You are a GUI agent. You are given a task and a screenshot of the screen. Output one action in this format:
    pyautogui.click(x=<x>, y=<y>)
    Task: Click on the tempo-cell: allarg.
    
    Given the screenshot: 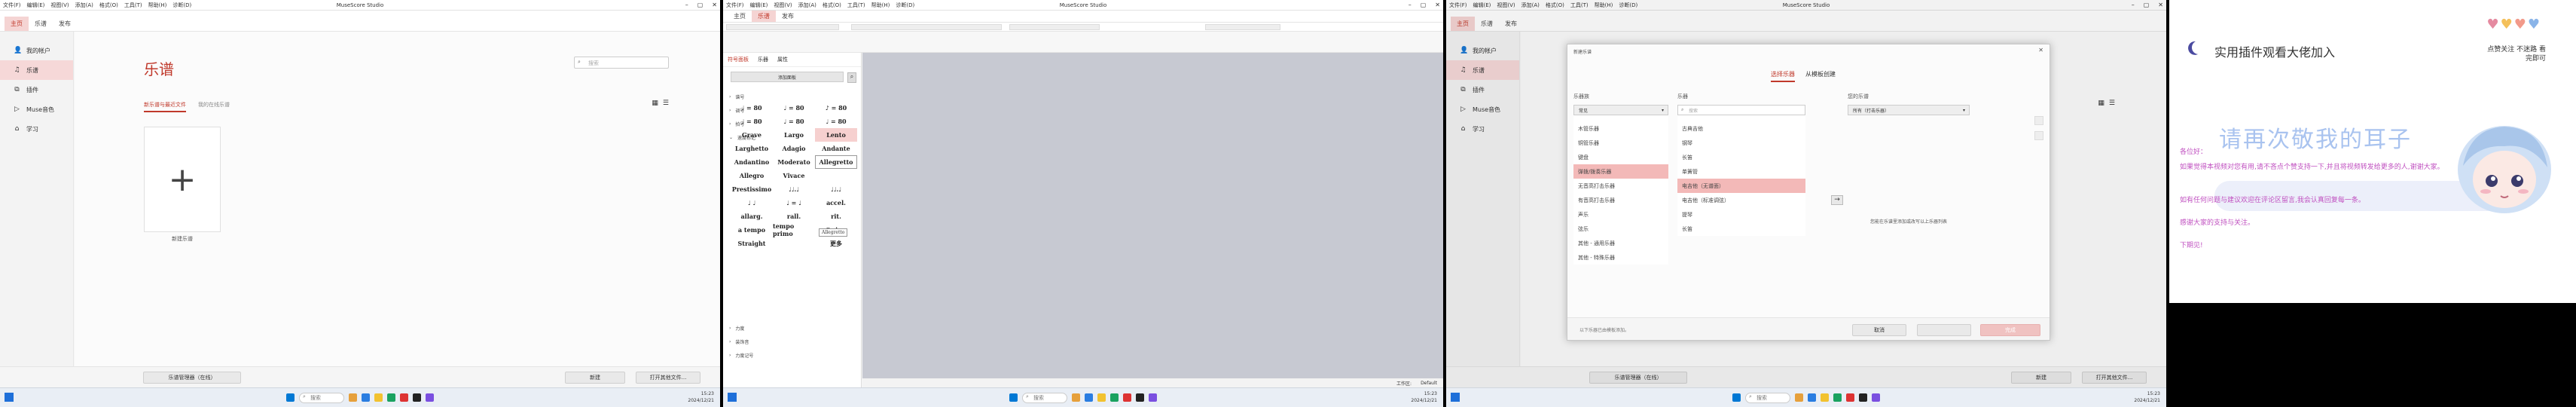 What is the action you would take?
    pyautogui.click(x=752, y=216)
    